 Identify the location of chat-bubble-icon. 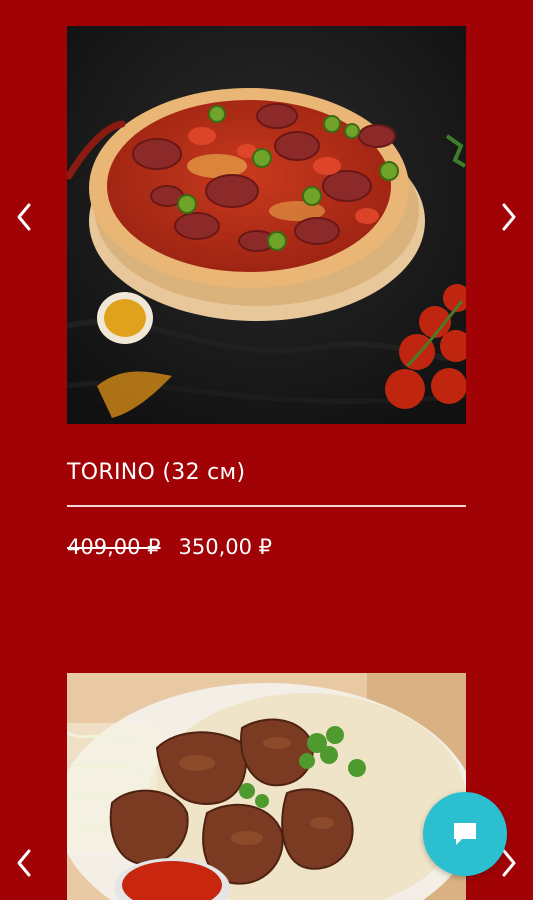
(465, 834).